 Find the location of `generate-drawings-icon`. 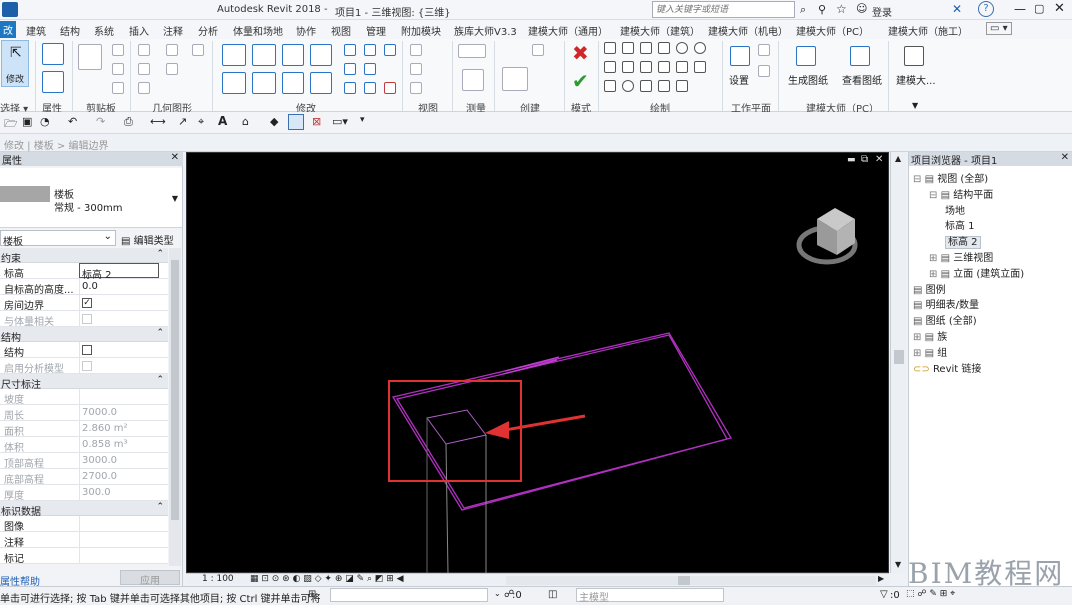

generate-drawings-icon is located at coordinates (806, 56).